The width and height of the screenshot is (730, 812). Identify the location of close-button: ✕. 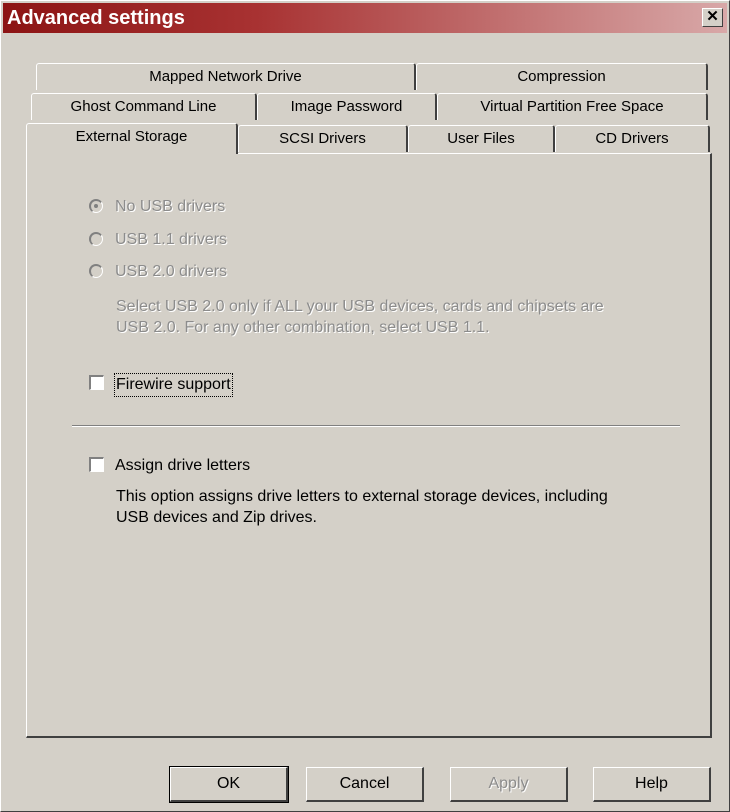
(712, 17).